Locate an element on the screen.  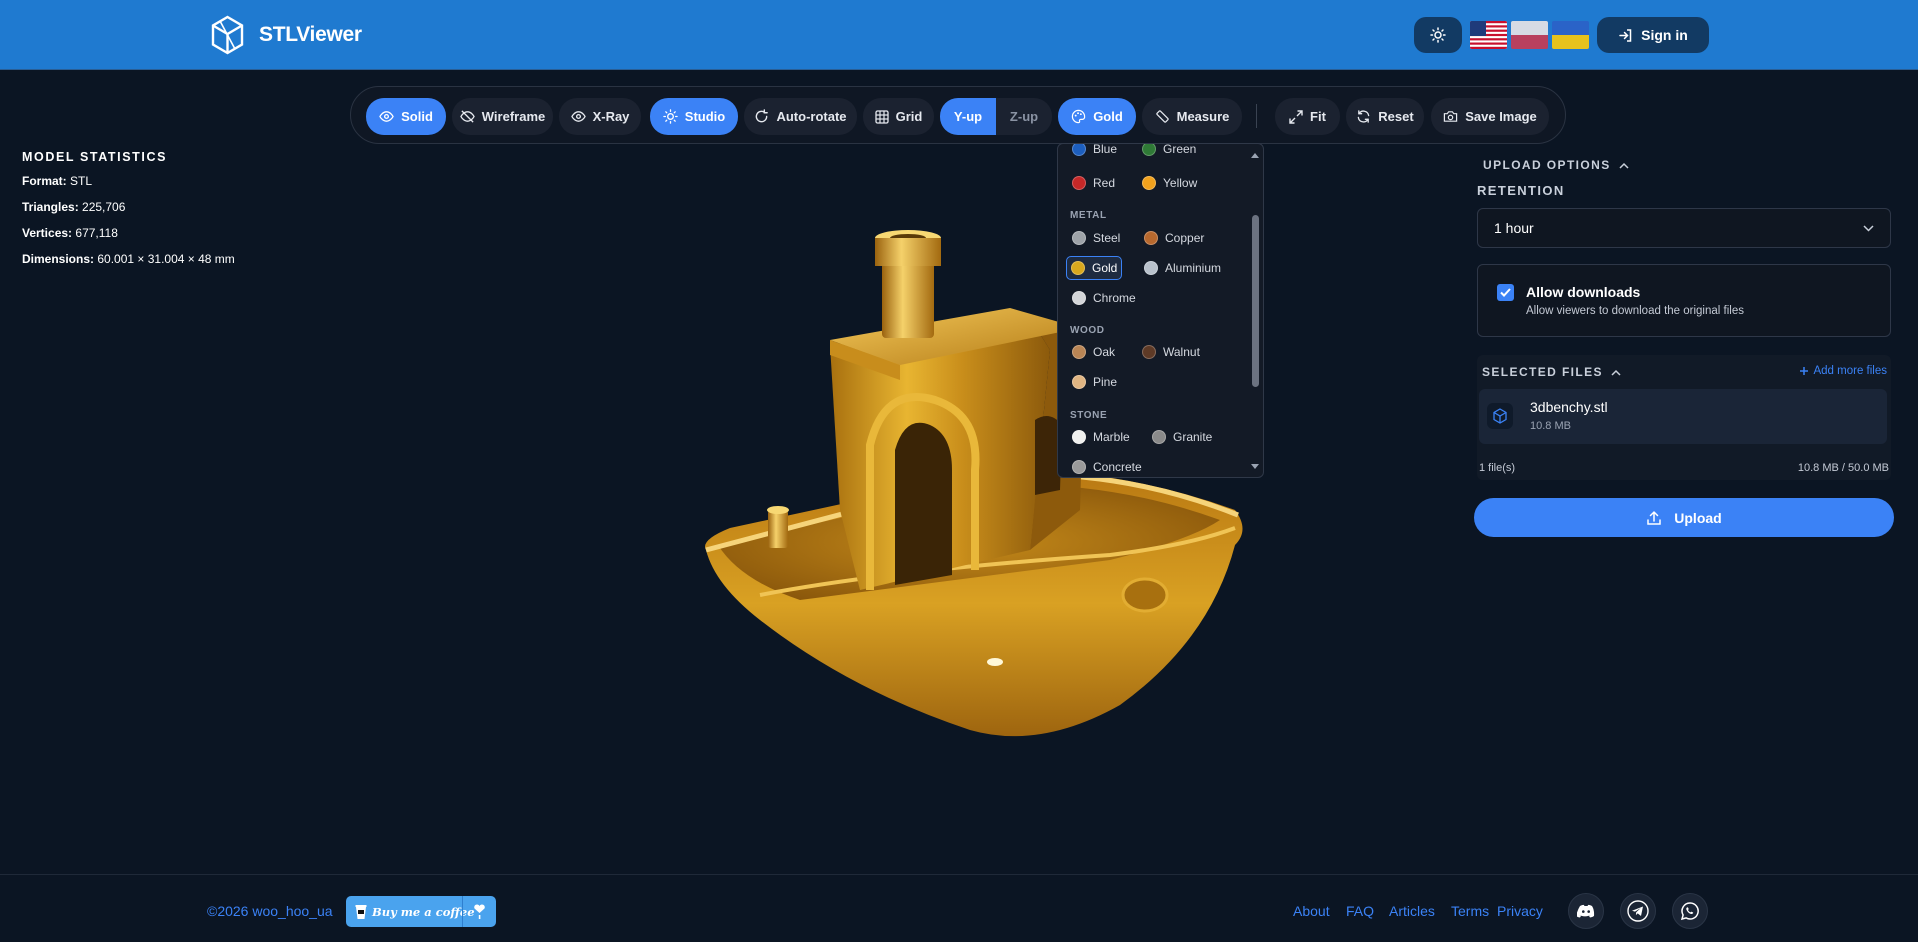
pl-flag is located at coordinates (1529, 35).